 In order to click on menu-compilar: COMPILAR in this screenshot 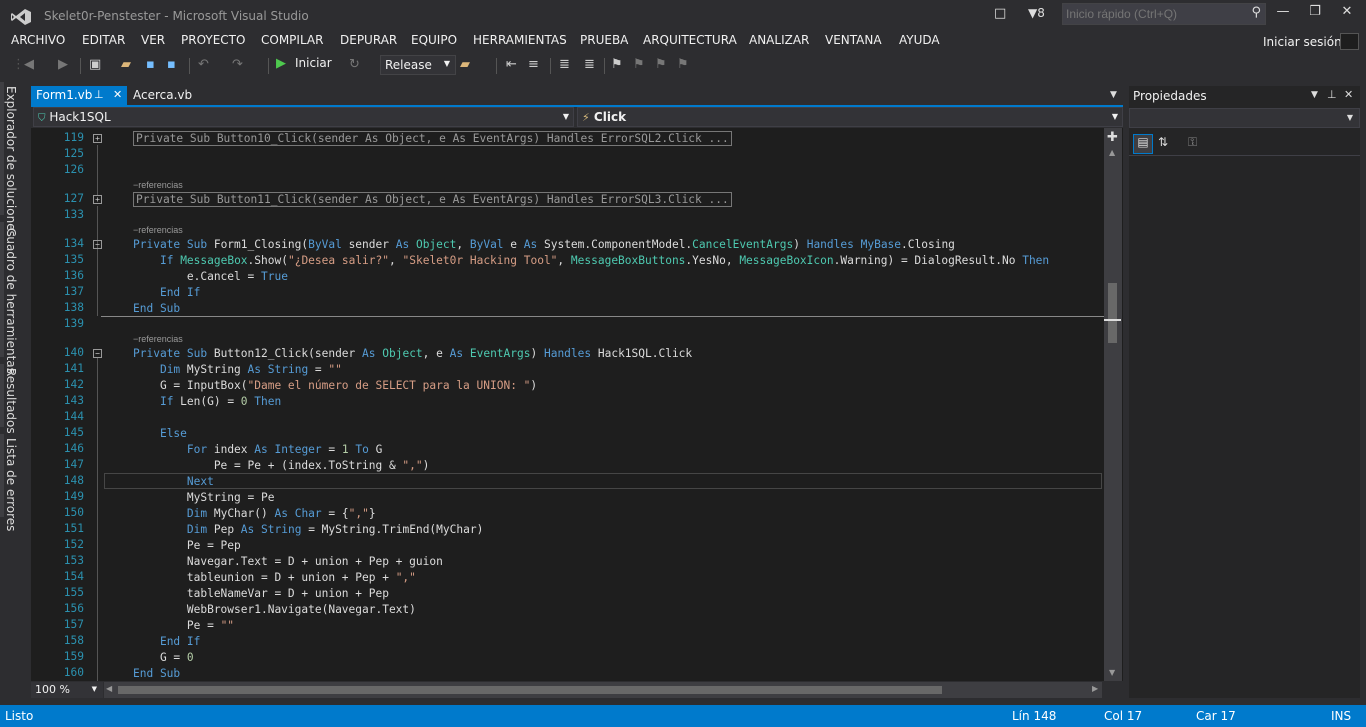, I will do `click(292, 40)`.